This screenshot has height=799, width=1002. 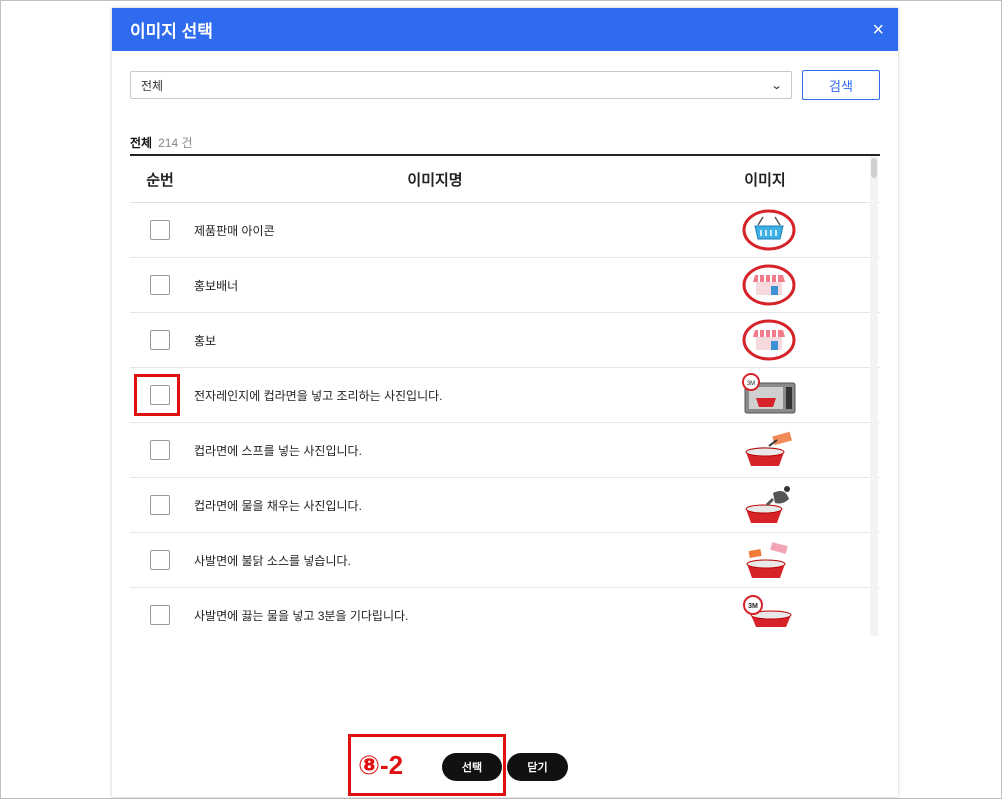 What do you see at coordinates (301, 615) in the screenshot?
I see `row-image-name: 사발면에 끓는 물을 넣고 3분을 기다립니다.` at bounding box center [301, 615].